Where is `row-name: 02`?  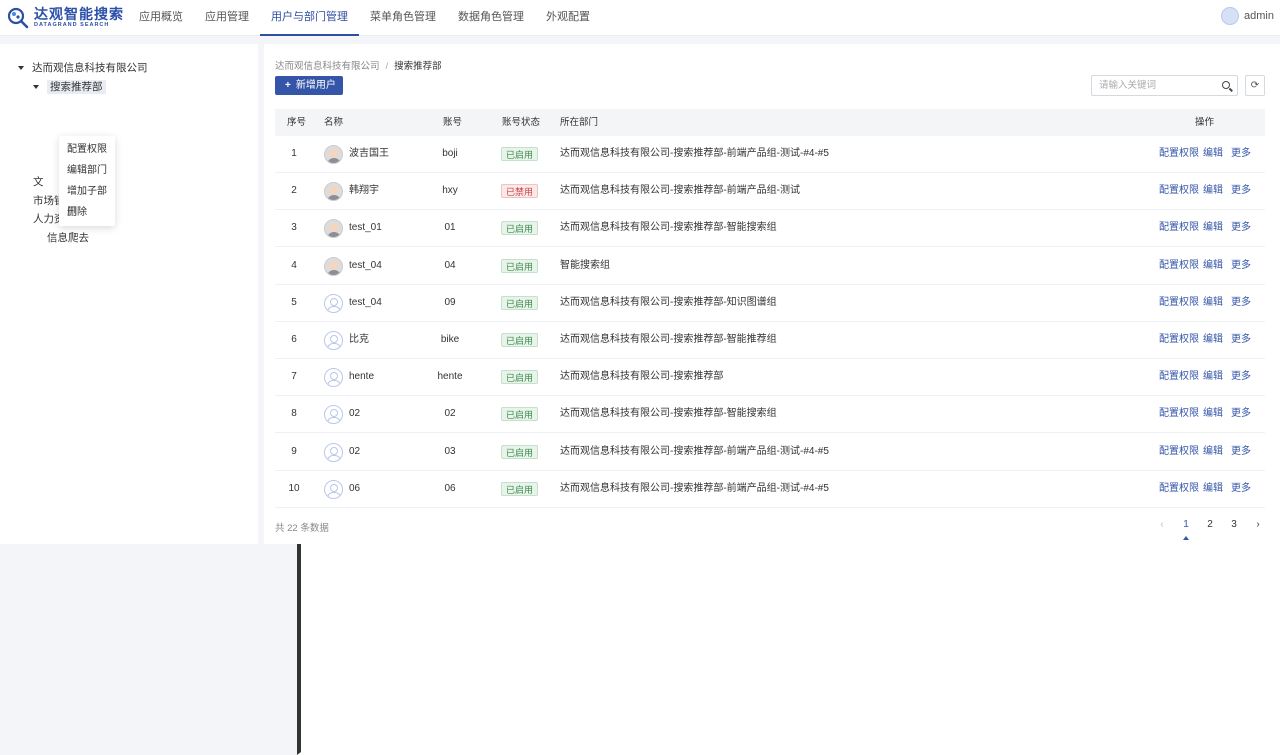
row-name: 02 is located at coordinates (355, 451).